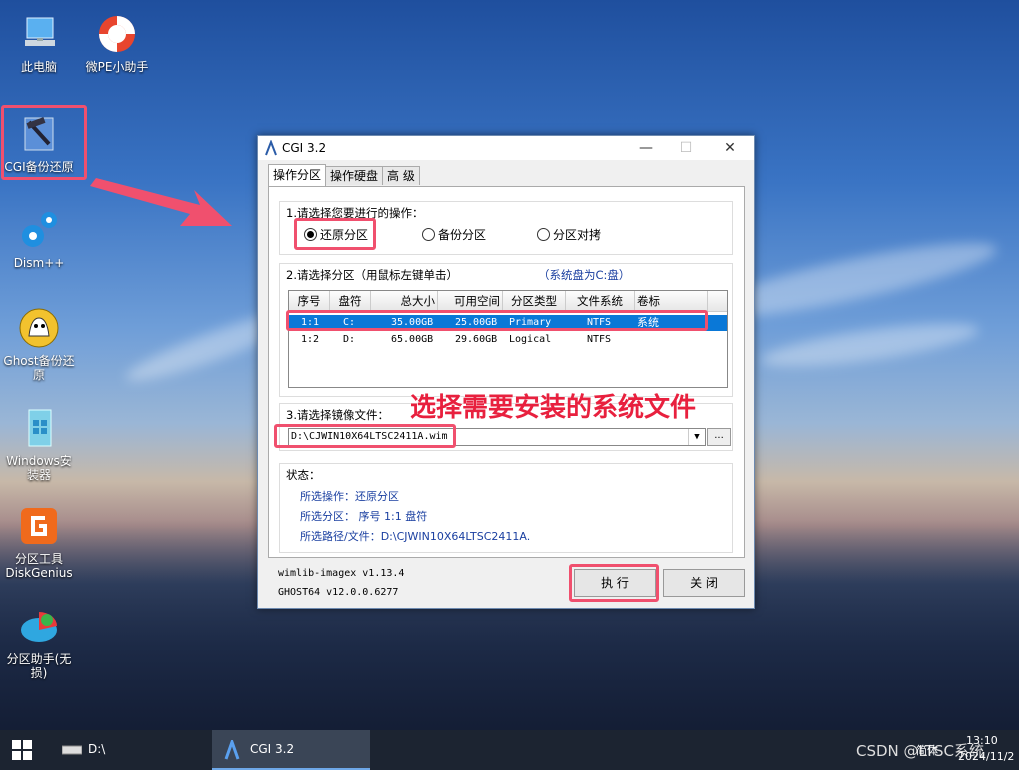 Image resolution: width=1019 pixels, height=770 pixels. I want to click on clock-date: 2024/11/2, so click(986, 756).